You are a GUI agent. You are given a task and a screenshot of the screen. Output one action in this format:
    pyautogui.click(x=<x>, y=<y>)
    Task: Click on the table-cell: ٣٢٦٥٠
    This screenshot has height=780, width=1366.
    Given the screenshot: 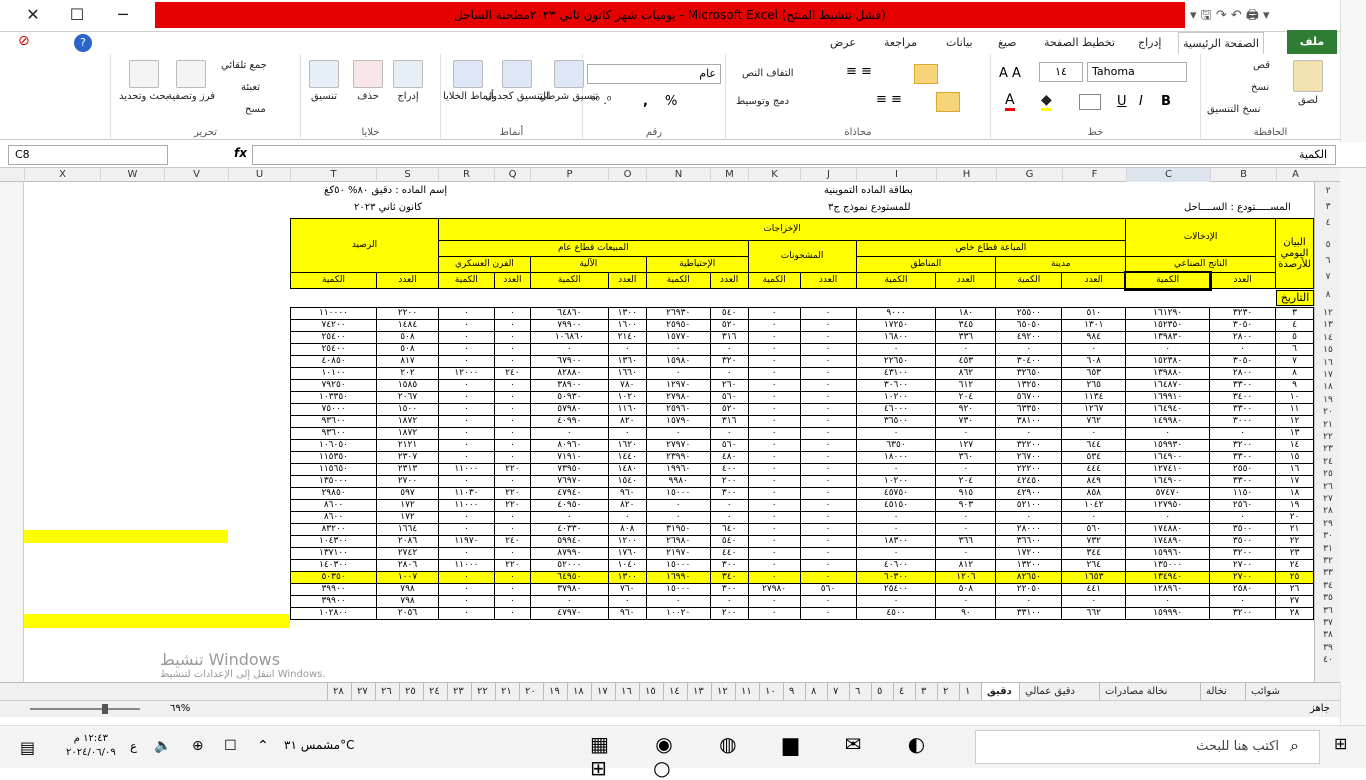 What is the action you would take?
    pyautogui.click(x=1029, y=373)
    